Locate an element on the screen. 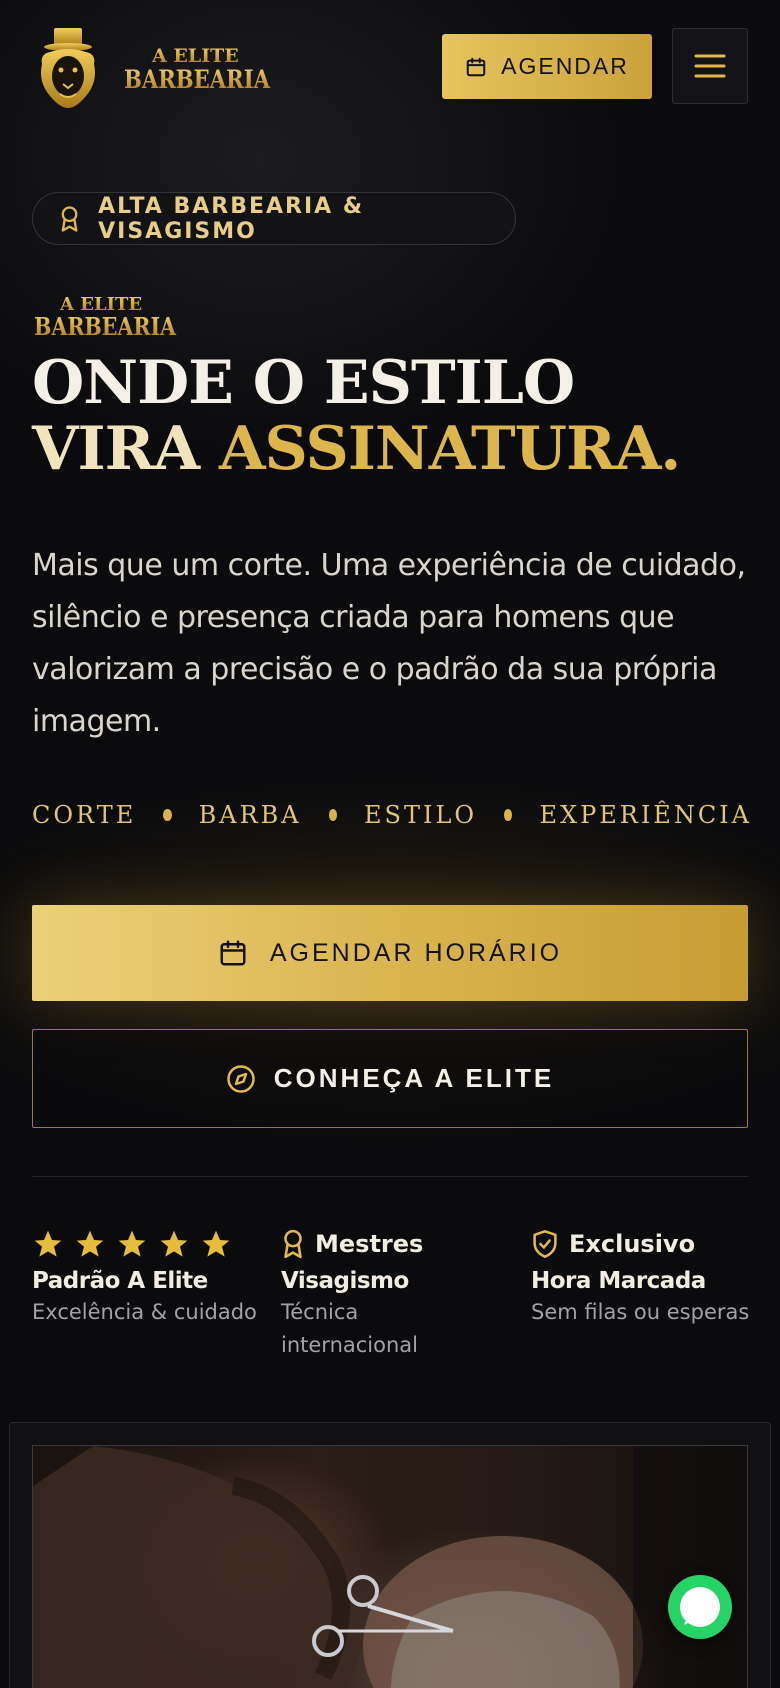  barber-photo is located at coordinates (390, 1566).